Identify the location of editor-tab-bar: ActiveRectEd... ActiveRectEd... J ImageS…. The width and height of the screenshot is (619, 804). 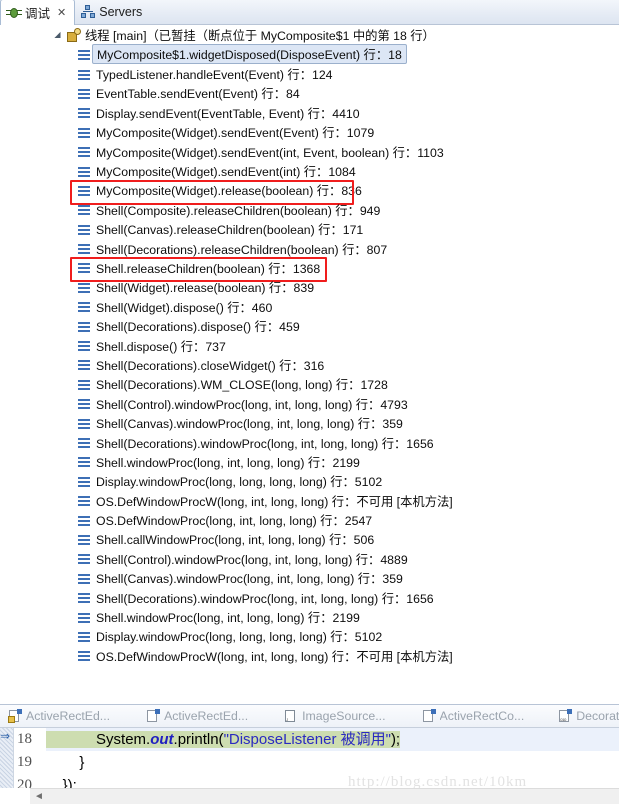
(309, 716).